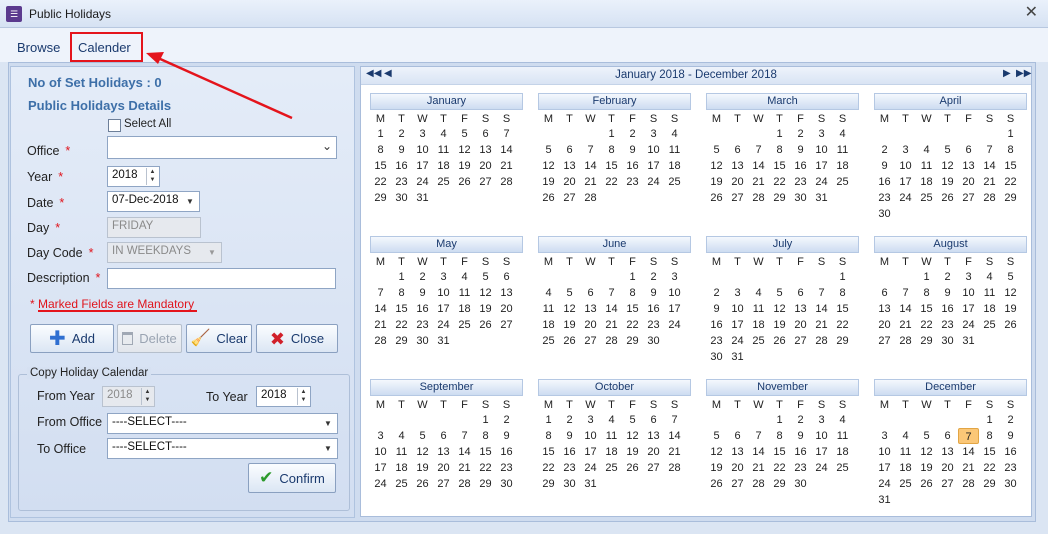 The height and width of the screenshot is (534, 1048). I want to click on dropdown-arrow-icon: ▼, so click(328, 448).